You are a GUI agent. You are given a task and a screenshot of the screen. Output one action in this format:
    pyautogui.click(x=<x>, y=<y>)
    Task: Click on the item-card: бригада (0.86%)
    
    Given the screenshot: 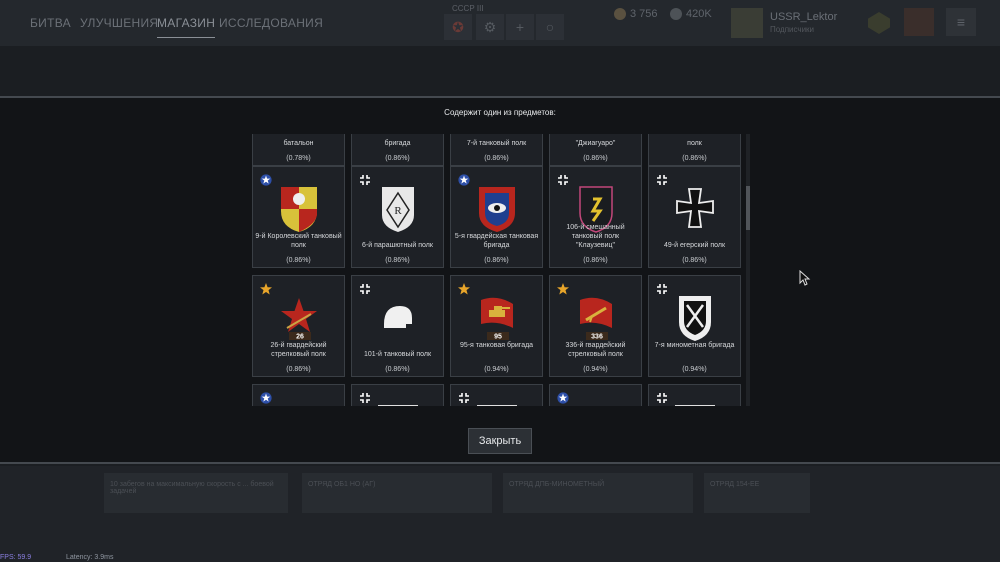 What is the action you would take?
    pyautogui.click(x=397, y=150)
    